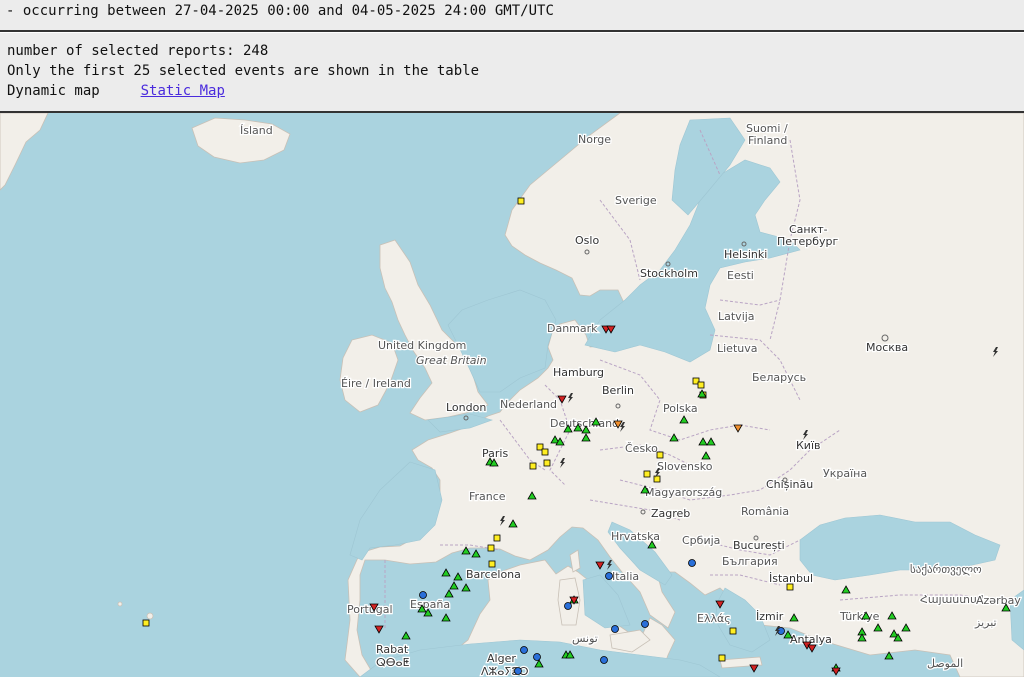  Describe the element at coordinates (759, 545) in the screenshot. I see `label-bucuresti: București` at that location.